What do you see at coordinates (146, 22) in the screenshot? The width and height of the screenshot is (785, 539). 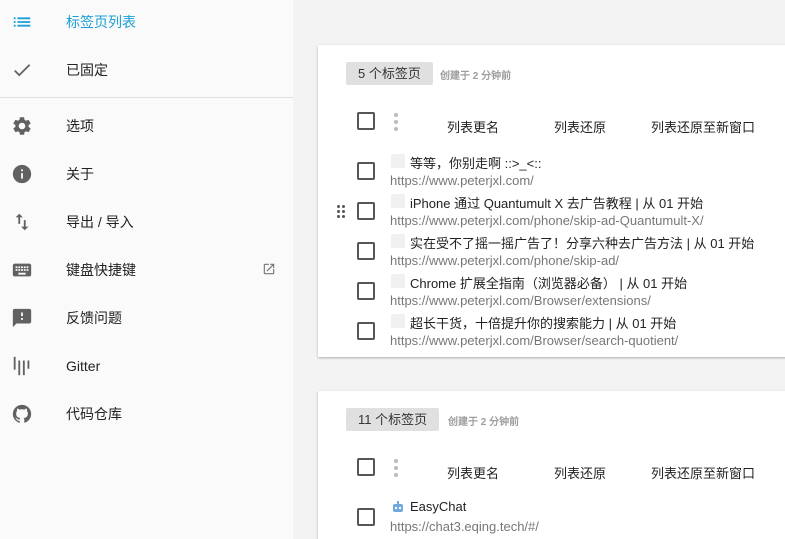 I see `sidebar-item-tab-lists: 标签页列表` at bounding box center [146, 22].